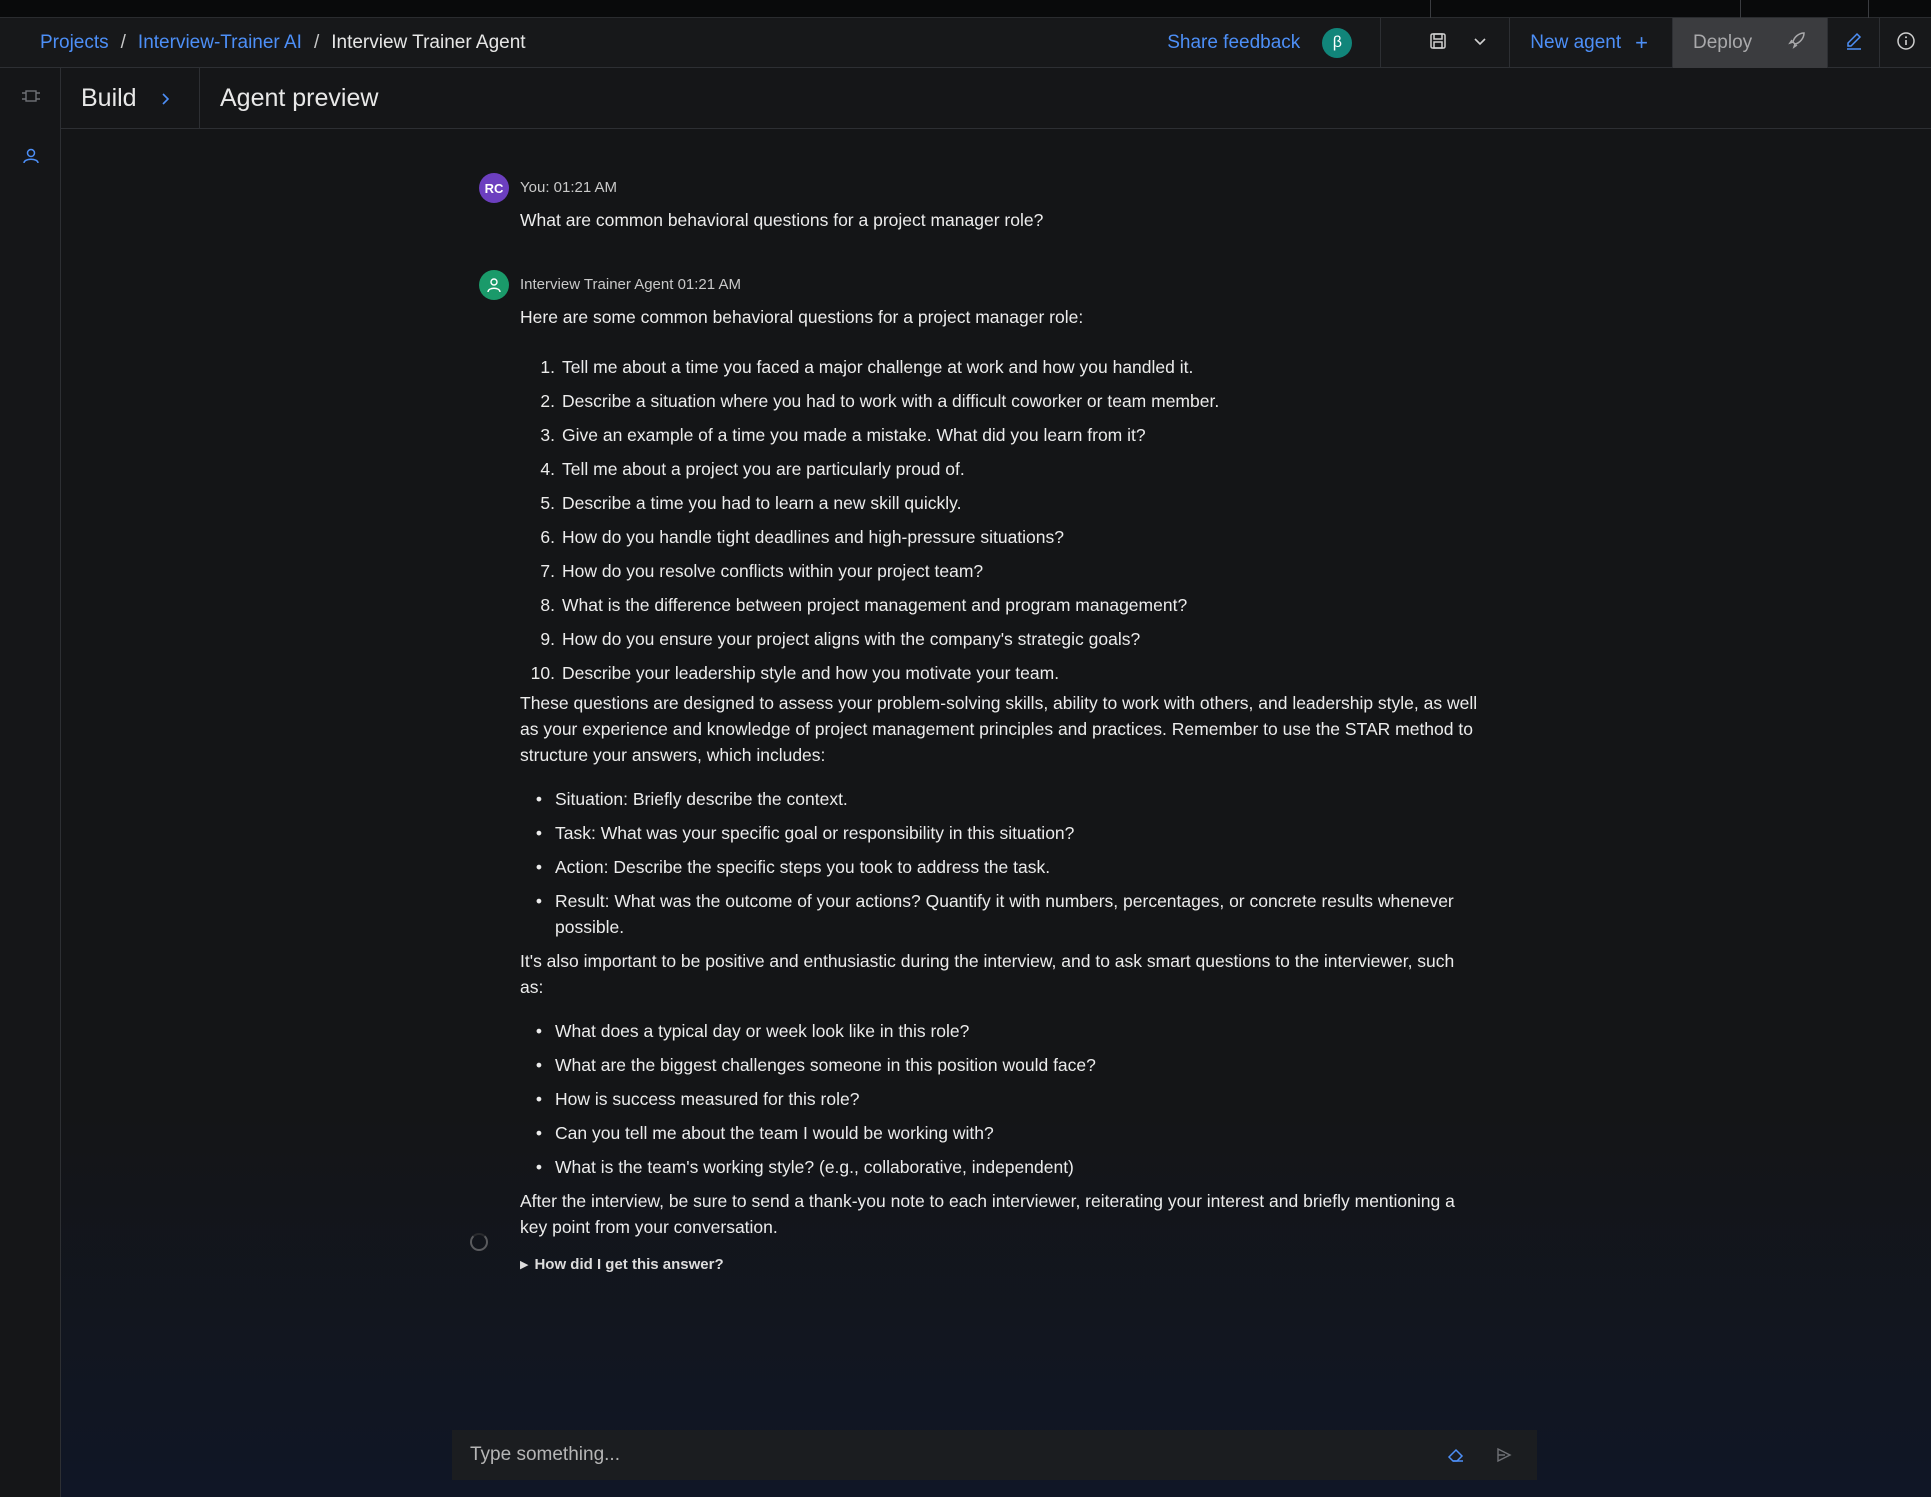 This screenshot has width=1931, height=1497. I want to click on rocket-icon, so click(1797, 43).